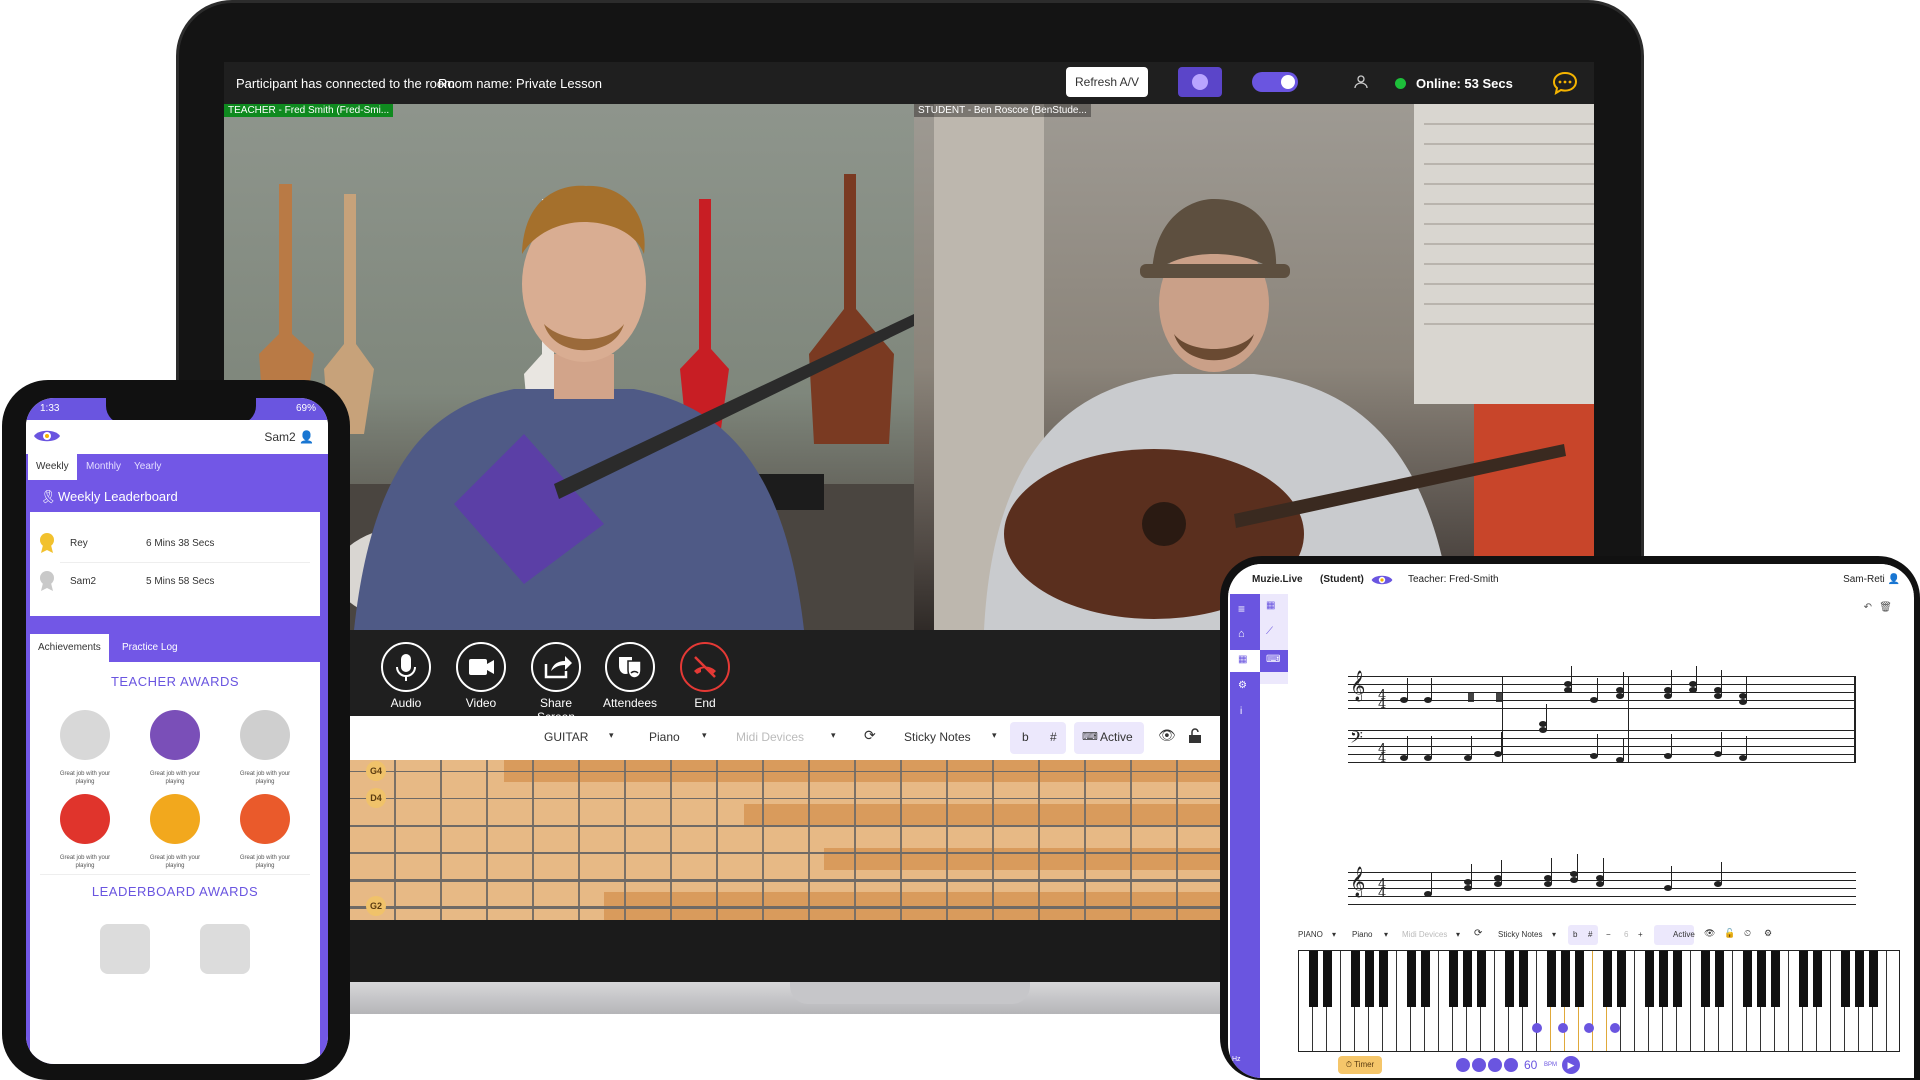 The image size is (1920, 1080). I want to click on fret-note: D4, so click(376, 798).